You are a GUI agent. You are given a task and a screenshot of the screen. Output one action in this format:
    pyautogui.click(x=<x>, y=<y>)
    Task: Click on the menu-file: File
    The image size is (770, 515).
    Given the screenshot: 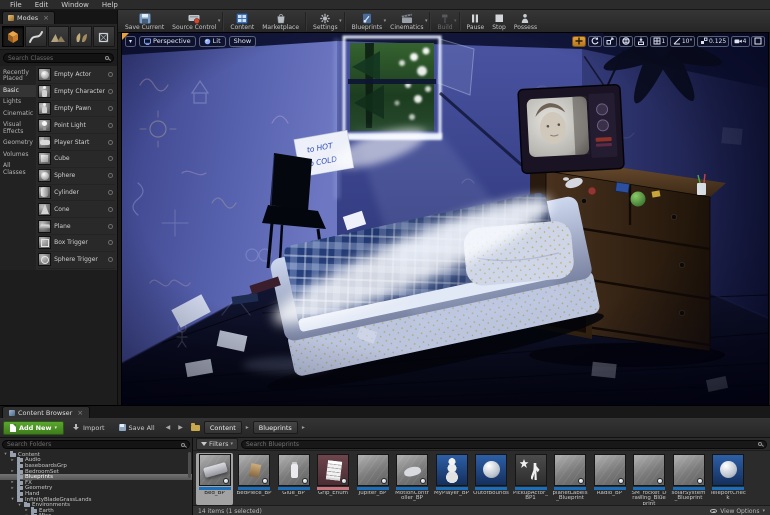 What is the action you would take?
    pyautogui.click(x=16, y=5)
    